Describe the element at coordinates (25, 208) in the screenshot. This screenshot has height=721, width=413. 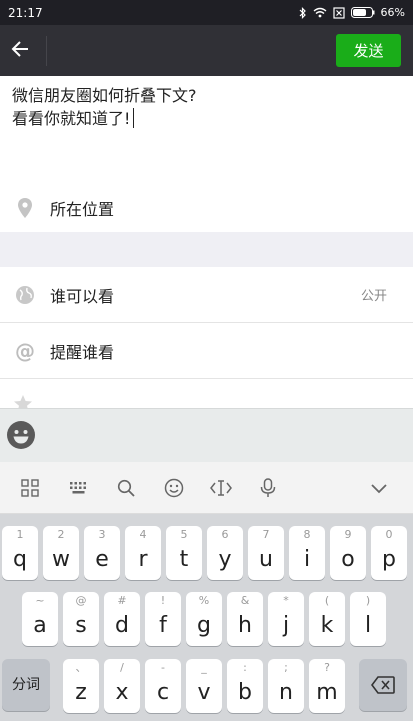
I see `location-pin-icon` at that location.